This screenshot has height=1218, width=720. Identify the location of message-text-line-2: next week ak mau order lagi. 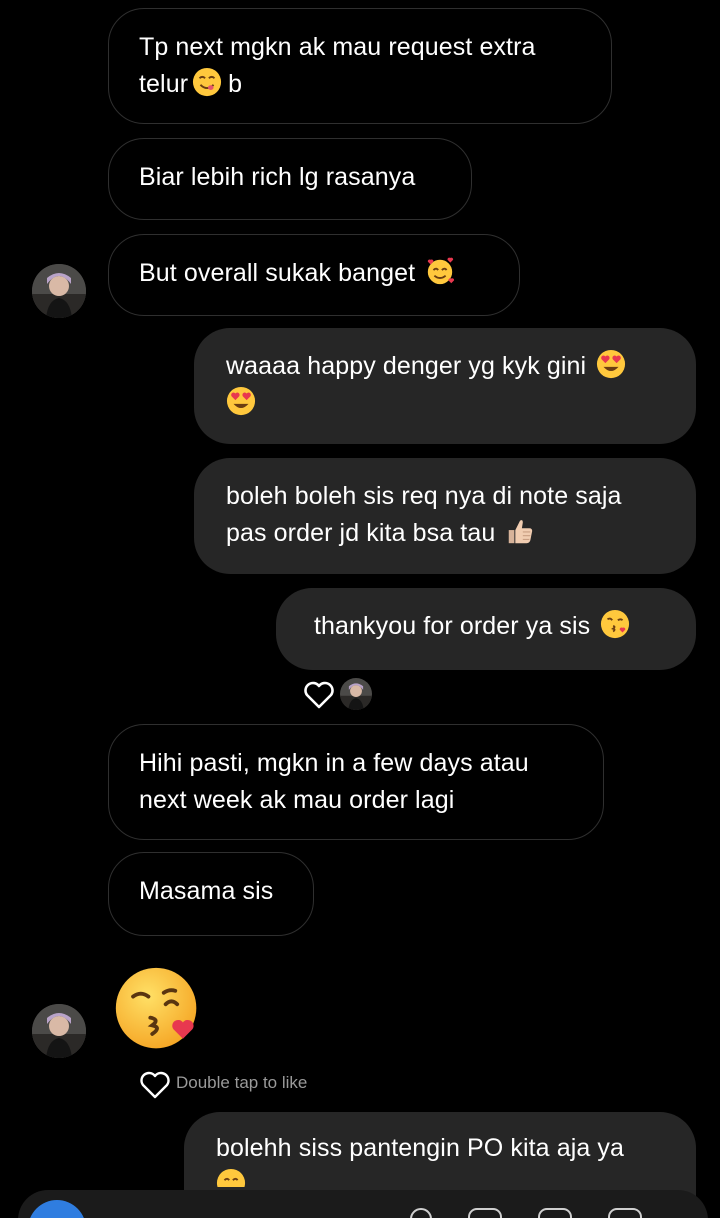
(297, 800).